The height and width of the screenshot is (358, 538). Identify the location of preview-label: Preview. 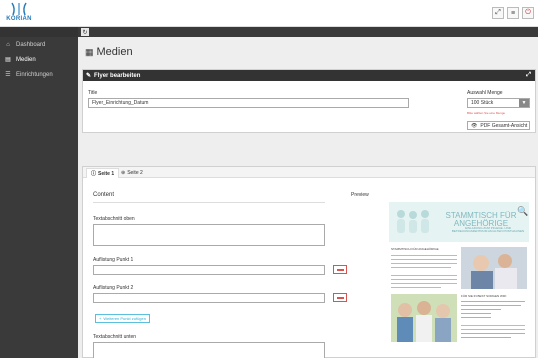
(360, 195).